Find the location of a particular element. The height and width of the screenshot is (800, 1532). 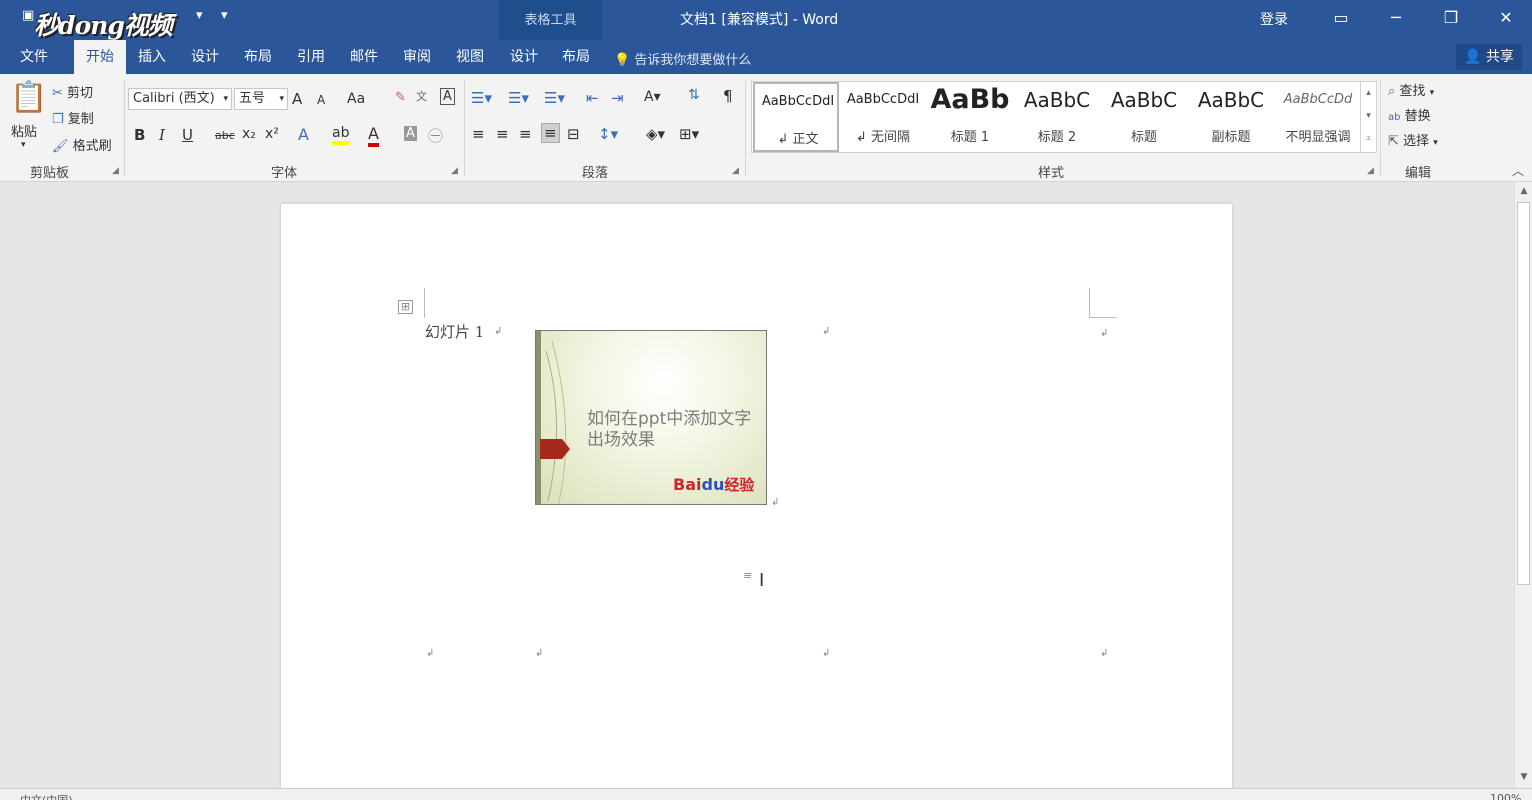

style-heading-2: AaBbC 标题 2 is located at coordinates (1057, 117).